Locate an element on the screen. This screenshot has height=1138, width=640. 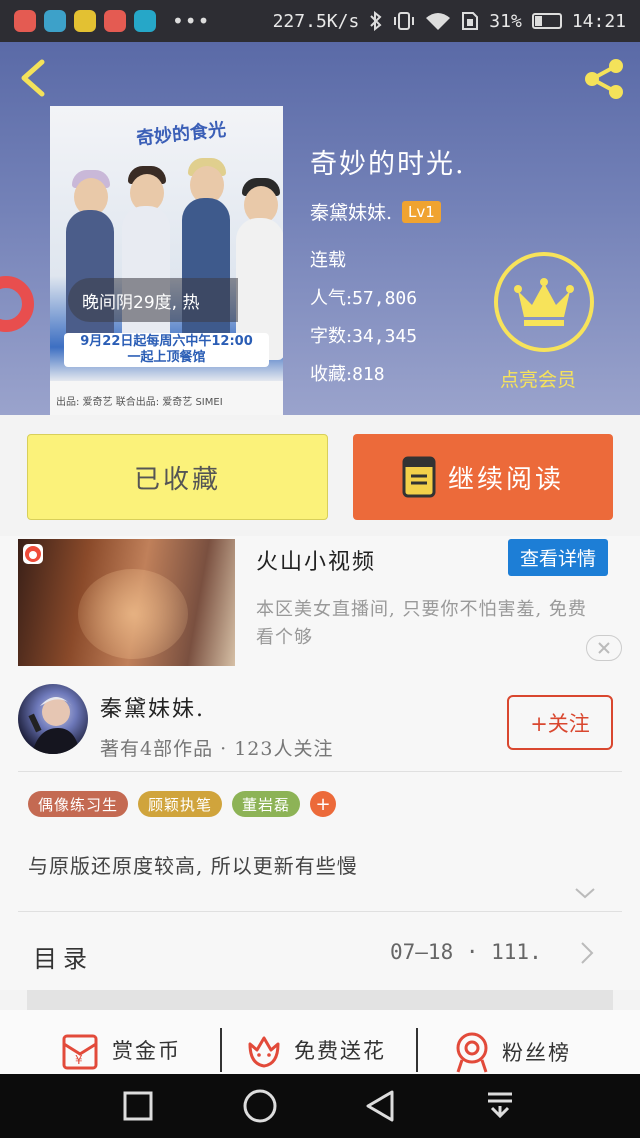
reward-coin-button: ¥ 赏金币 is located at coordinates (119, 1050).